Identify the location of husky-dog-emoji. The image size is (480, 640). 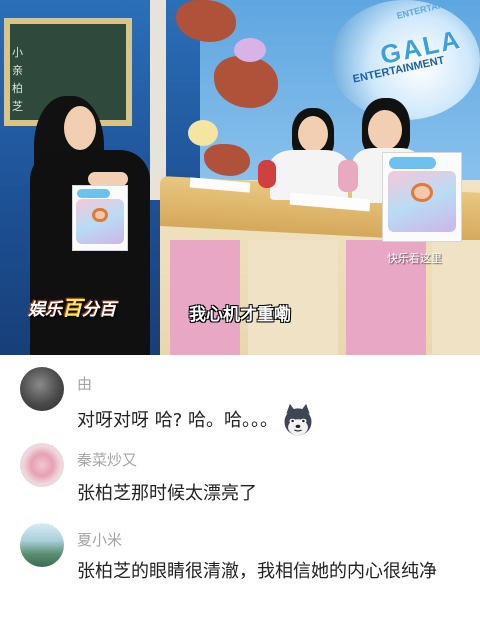
(298, 419).